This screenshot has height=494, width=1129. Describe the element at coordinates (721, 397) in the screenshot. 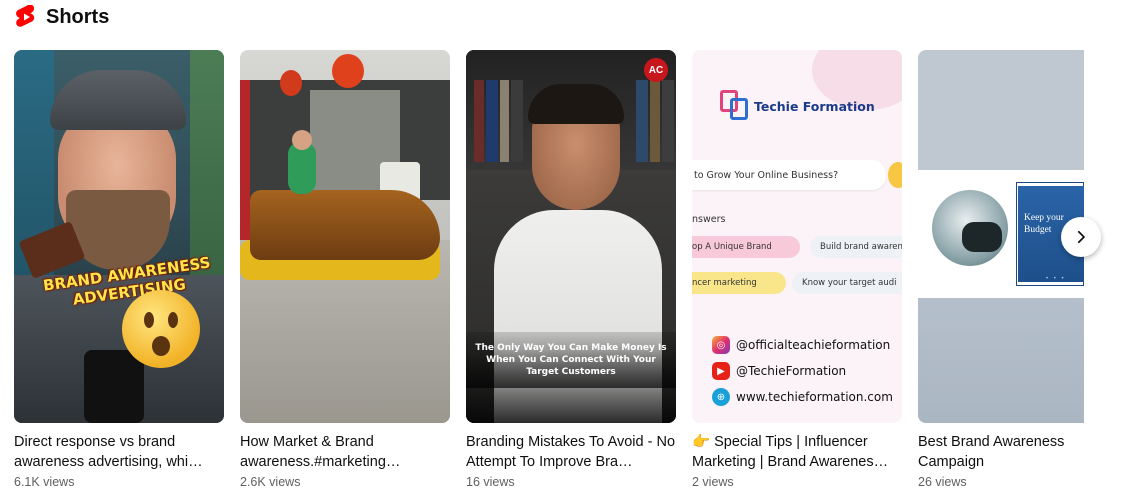

I see `globe-icon: ⊕` at that location.